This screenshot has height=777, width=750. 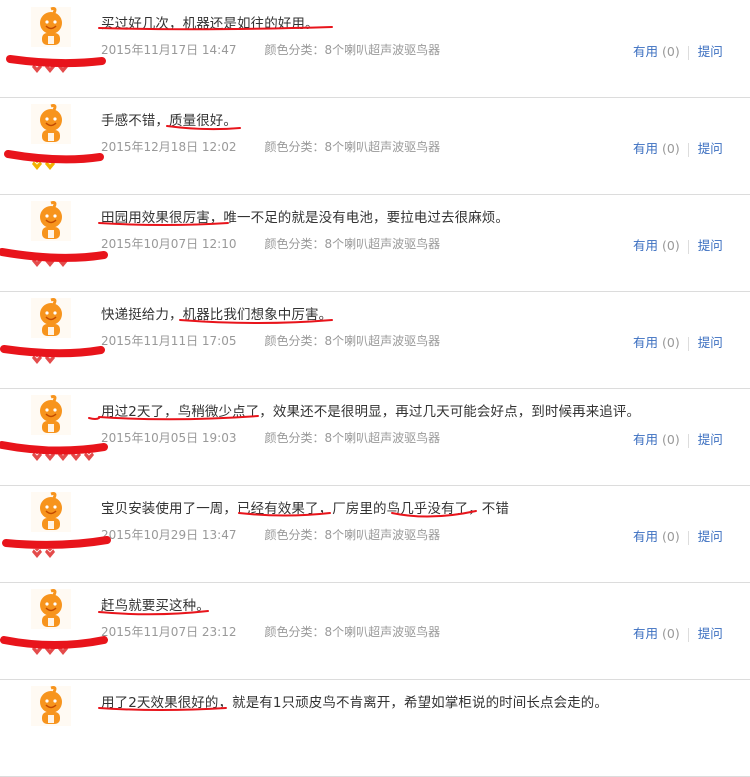 I want to click on review-meta: 2015年10月29日 13:47 颜色分类：8个喇叭超声波驱鸟器, so click(x=270, y=534).